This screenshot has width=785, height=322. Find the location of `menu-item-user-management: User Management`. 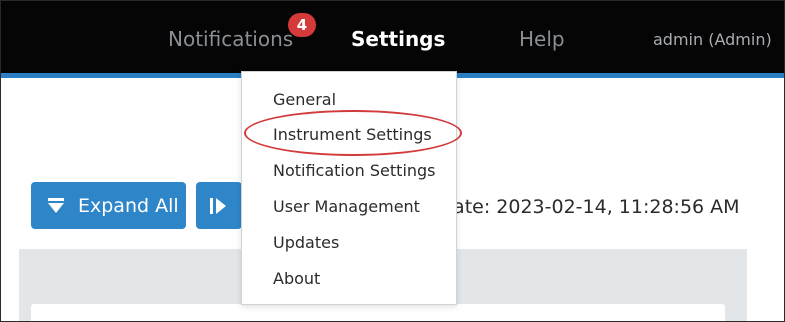

menu-item-user-management: User Management is located at coordinates (346, 207).